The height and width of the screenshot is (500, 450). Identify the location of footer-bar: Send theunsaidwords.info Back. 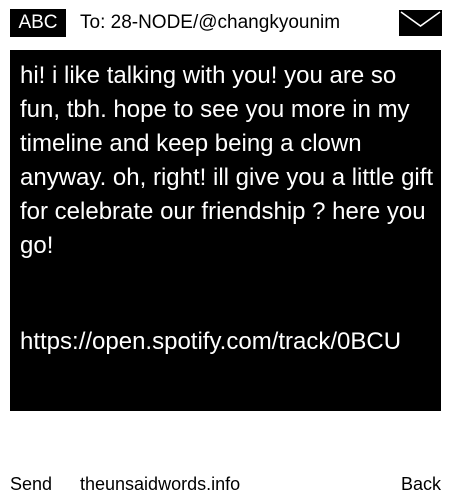
(225, 484).